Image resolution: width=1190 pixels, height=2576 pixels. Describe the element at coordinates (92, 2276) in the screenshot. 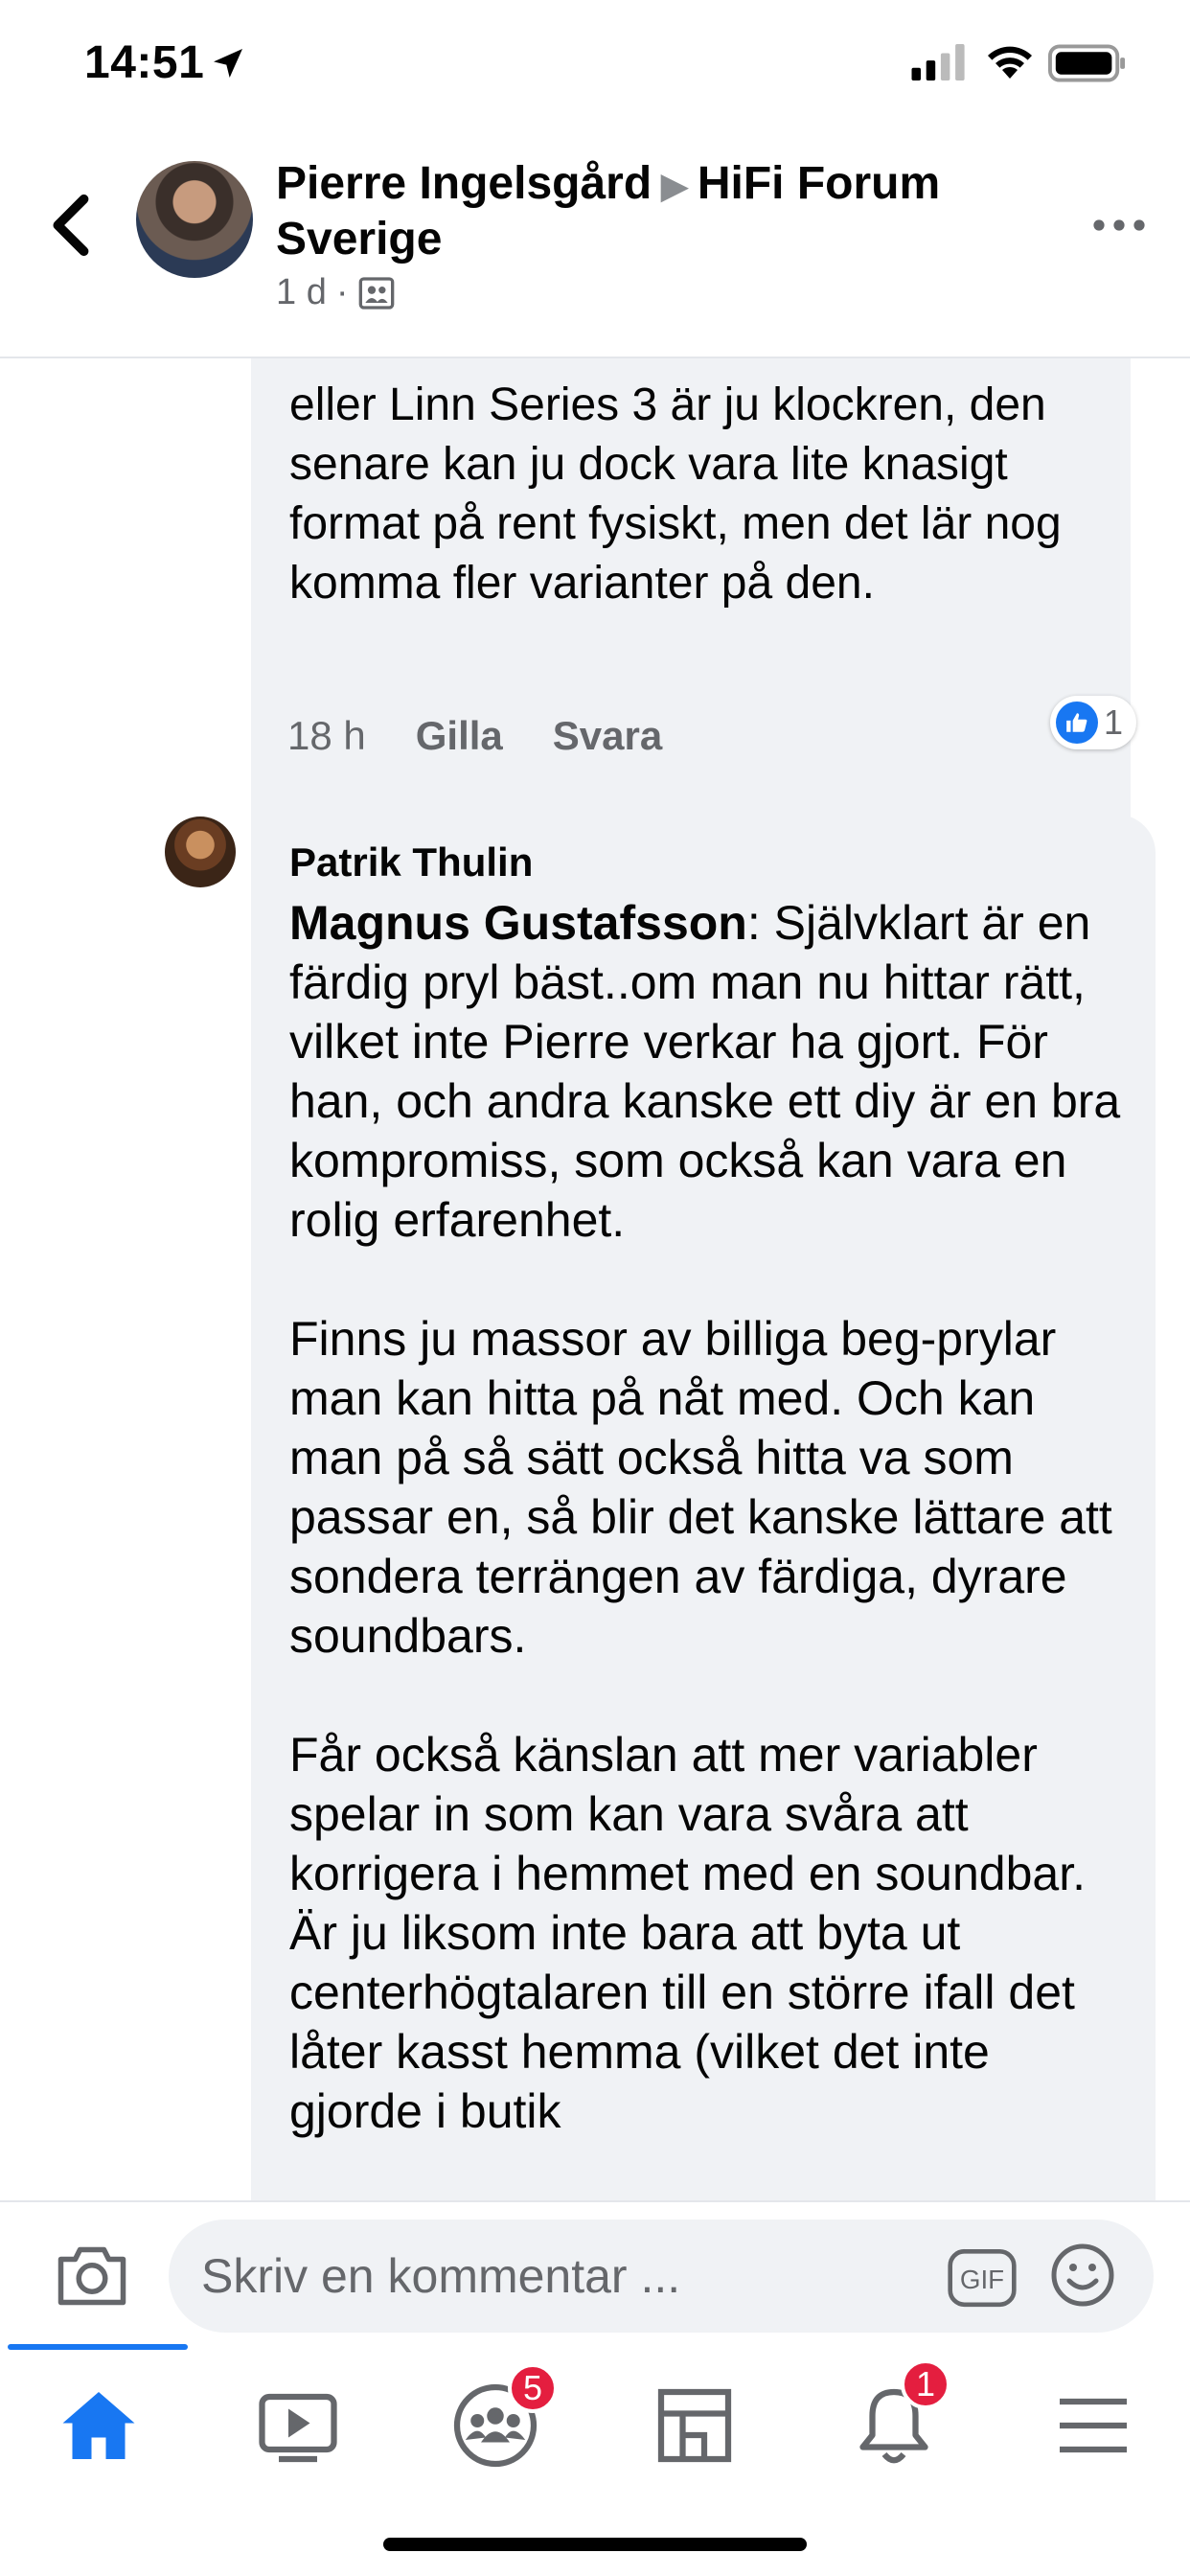

I see `camera-icon` at that location.